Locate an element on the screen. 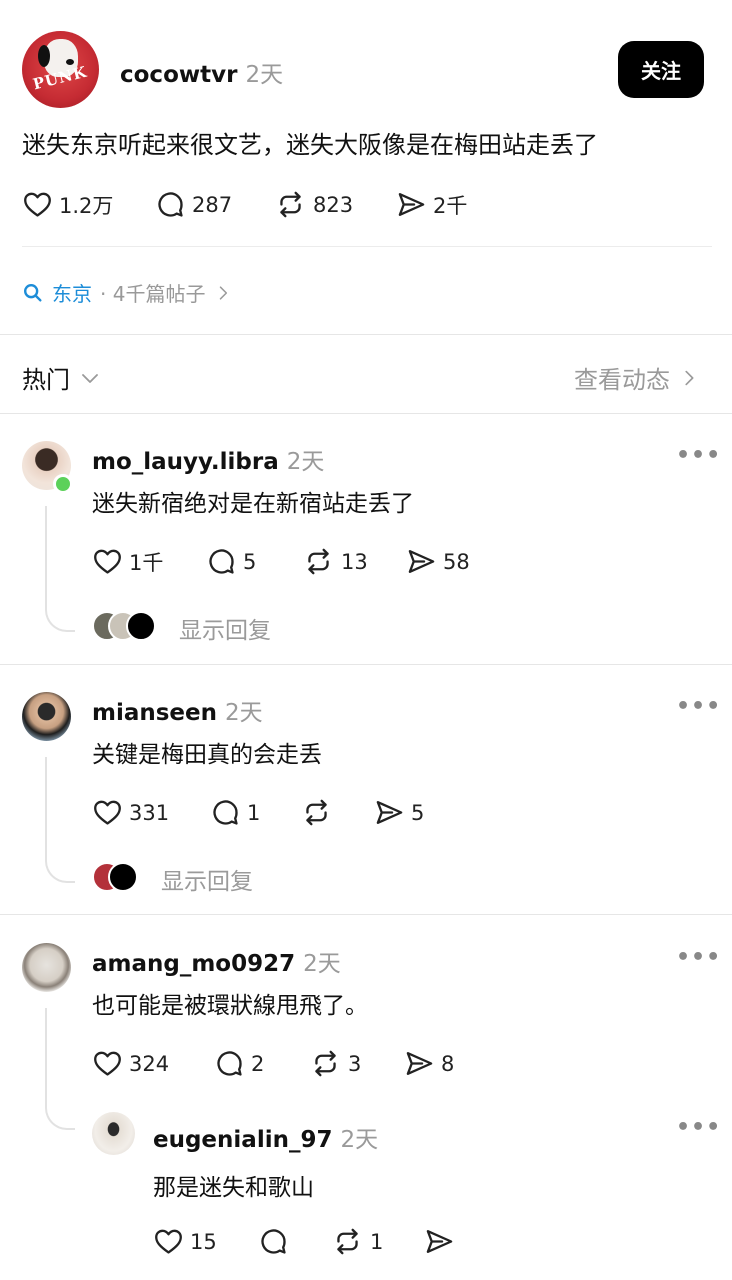 The width and height of the screenshot is (732, 1280). repost-button: 13 is located at coordinates (335, 561).